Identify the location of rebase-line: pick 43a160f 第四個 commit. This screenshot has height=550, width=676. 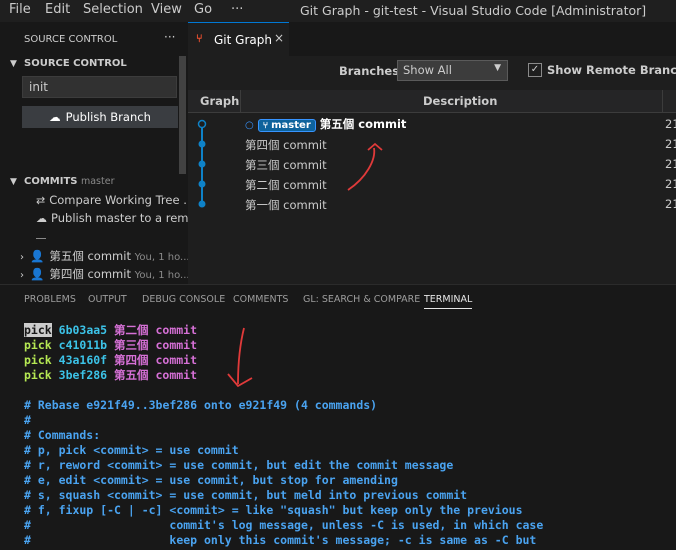
(110, 360).